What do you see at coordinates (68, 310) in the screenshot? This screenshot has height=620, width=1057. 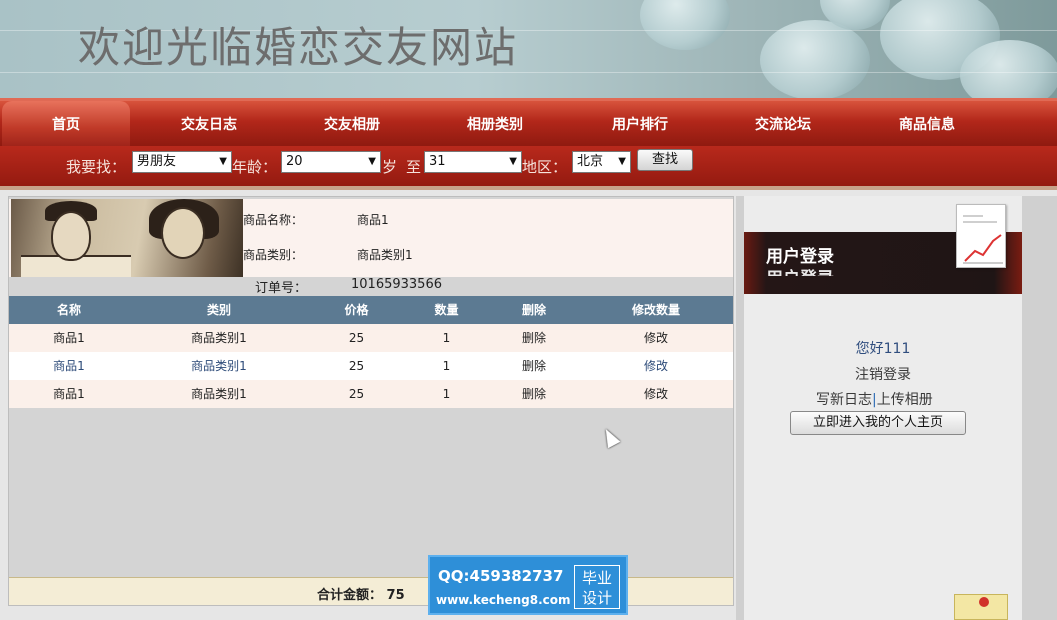 I see `col-header-name: 名称` at bounding box center [68, 310].